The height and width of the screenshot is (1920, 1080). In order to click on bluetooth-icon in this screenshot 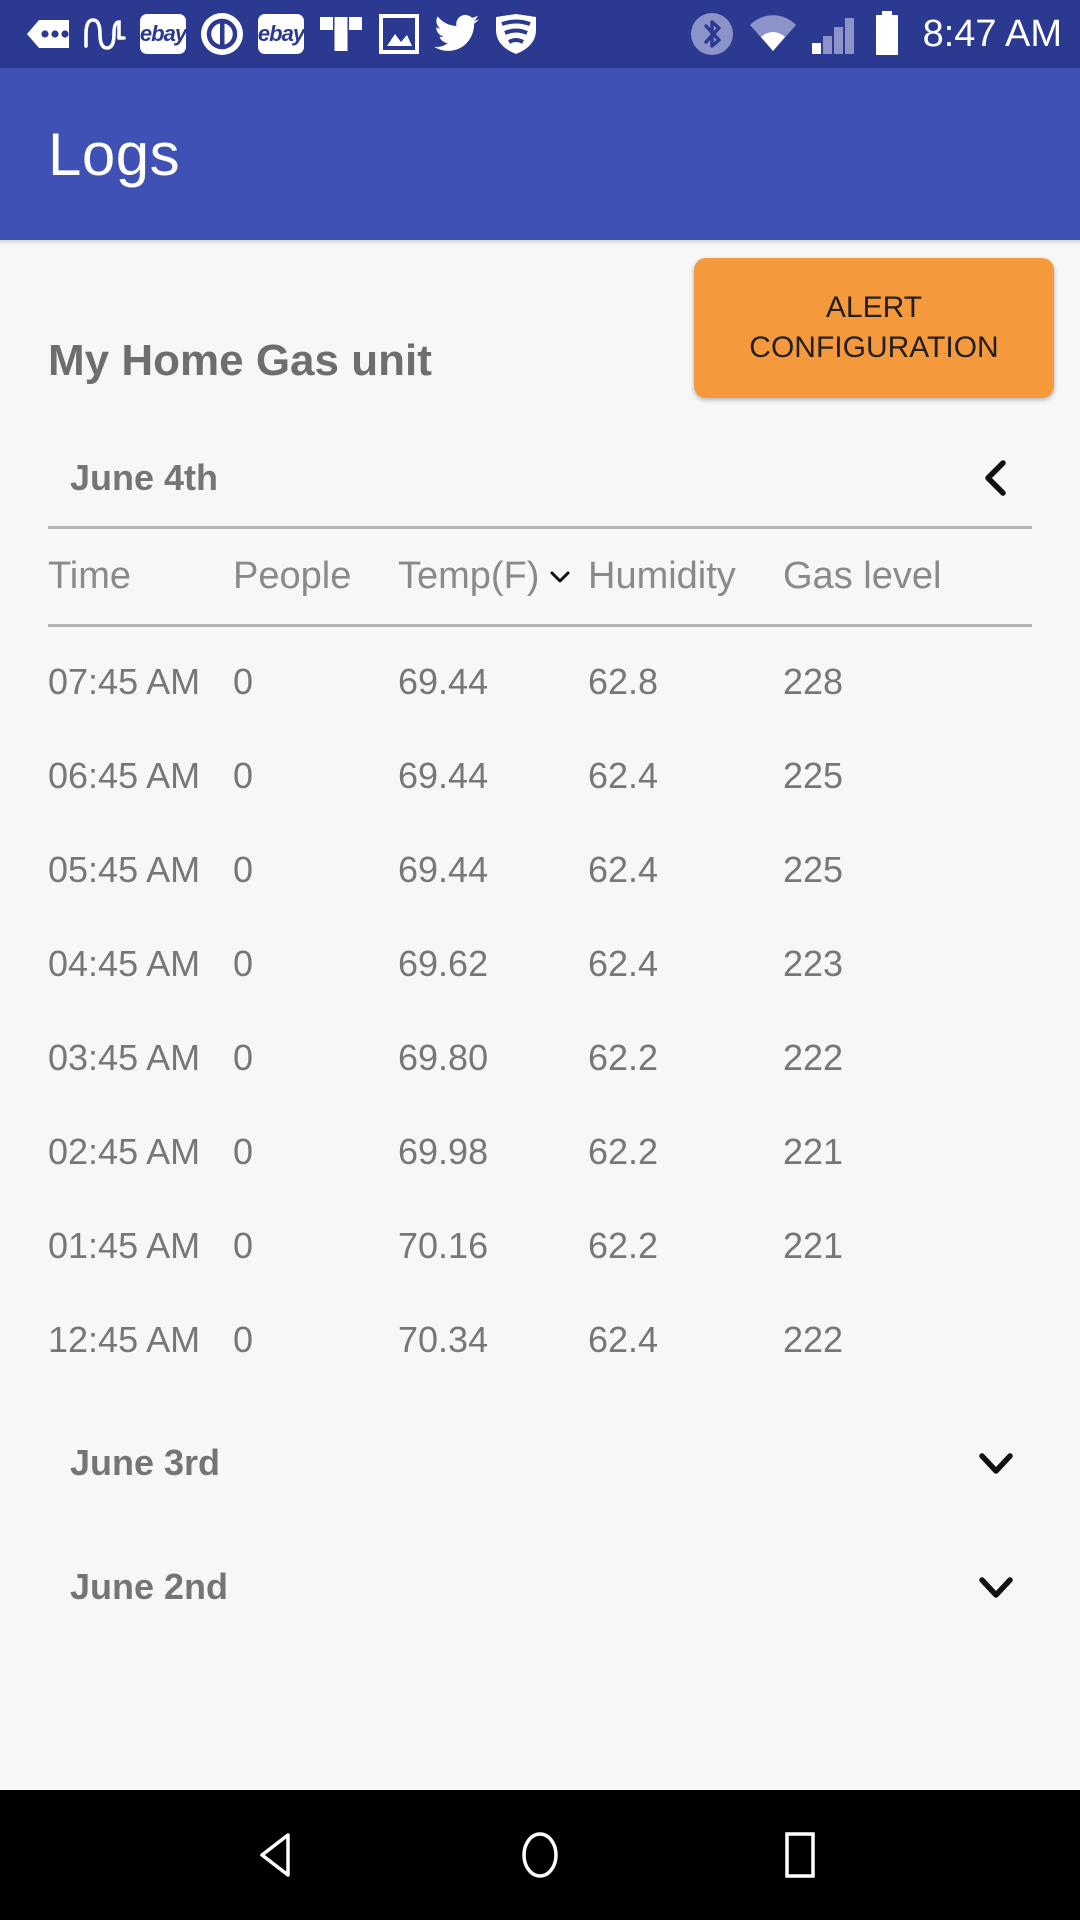, I will do `click(712, 34)`.